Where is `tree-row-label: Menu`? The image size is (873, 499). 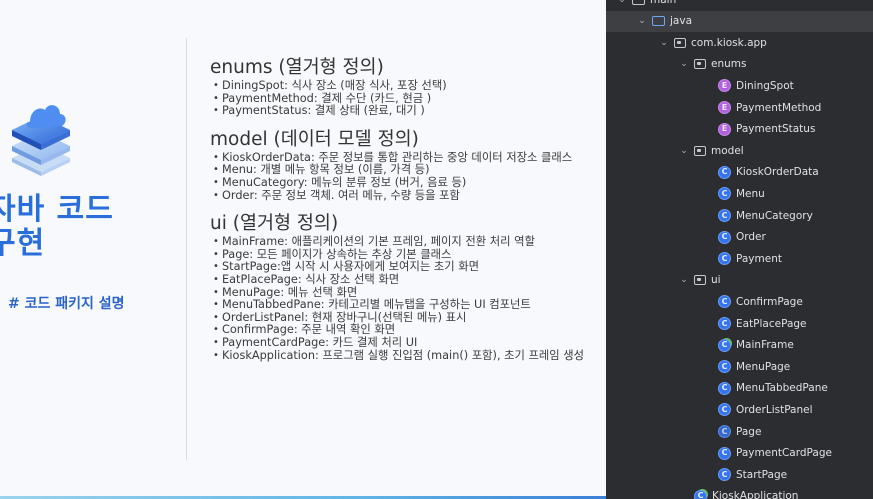
tree-row-label: Menu is located at coordinates (750, 193).